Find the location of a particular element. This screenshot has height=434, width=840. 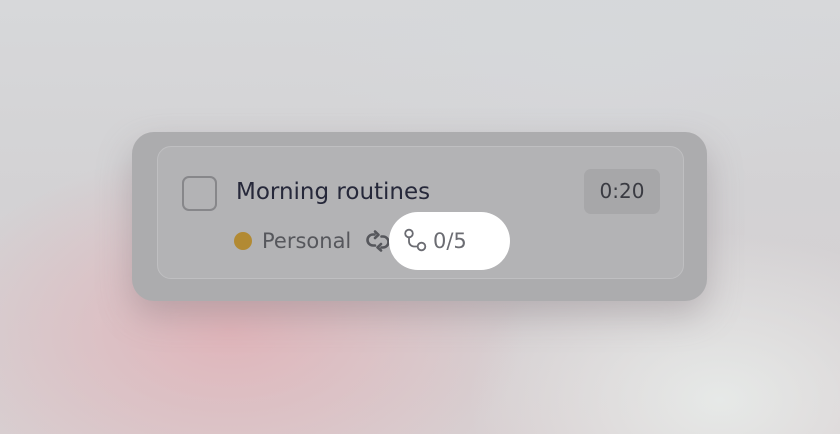

subtasks-progress: 0/5 is located at coordinates (450, 241).